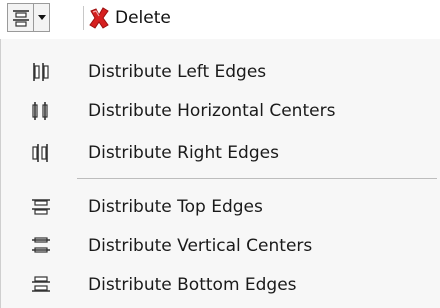 The height and width of the screenshot is (308, 440). I want to click on menu-item-distribute-vertical-centers: Distribute Vertical Centers, so click(220, 245).